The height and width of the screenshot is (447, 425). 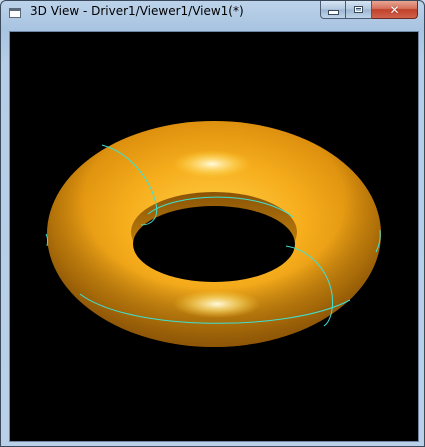 I want to click on title-bar: 3D View - Driver1/Viewer1/View1(*) ✕, so click(x=212, y=13).